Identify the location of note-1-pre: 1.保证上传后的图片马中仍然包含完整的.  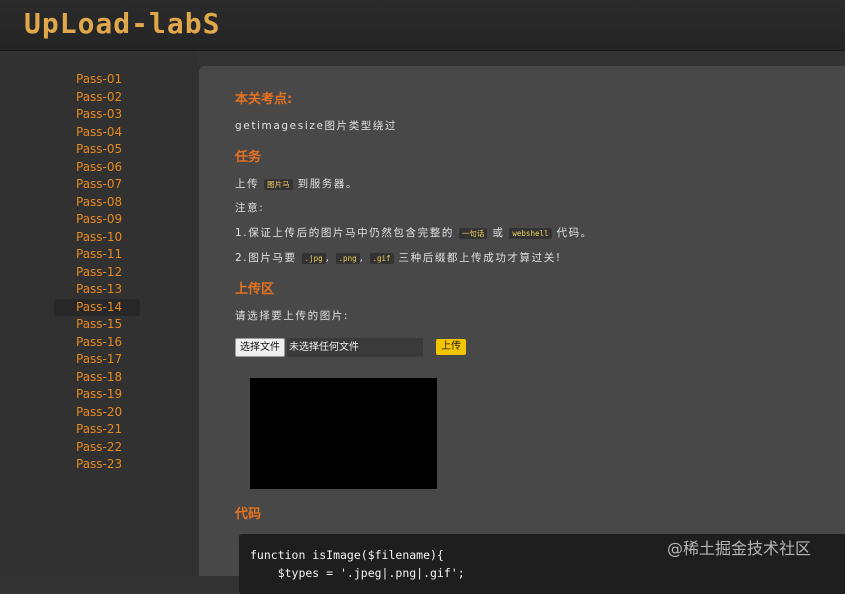
(344, 233).